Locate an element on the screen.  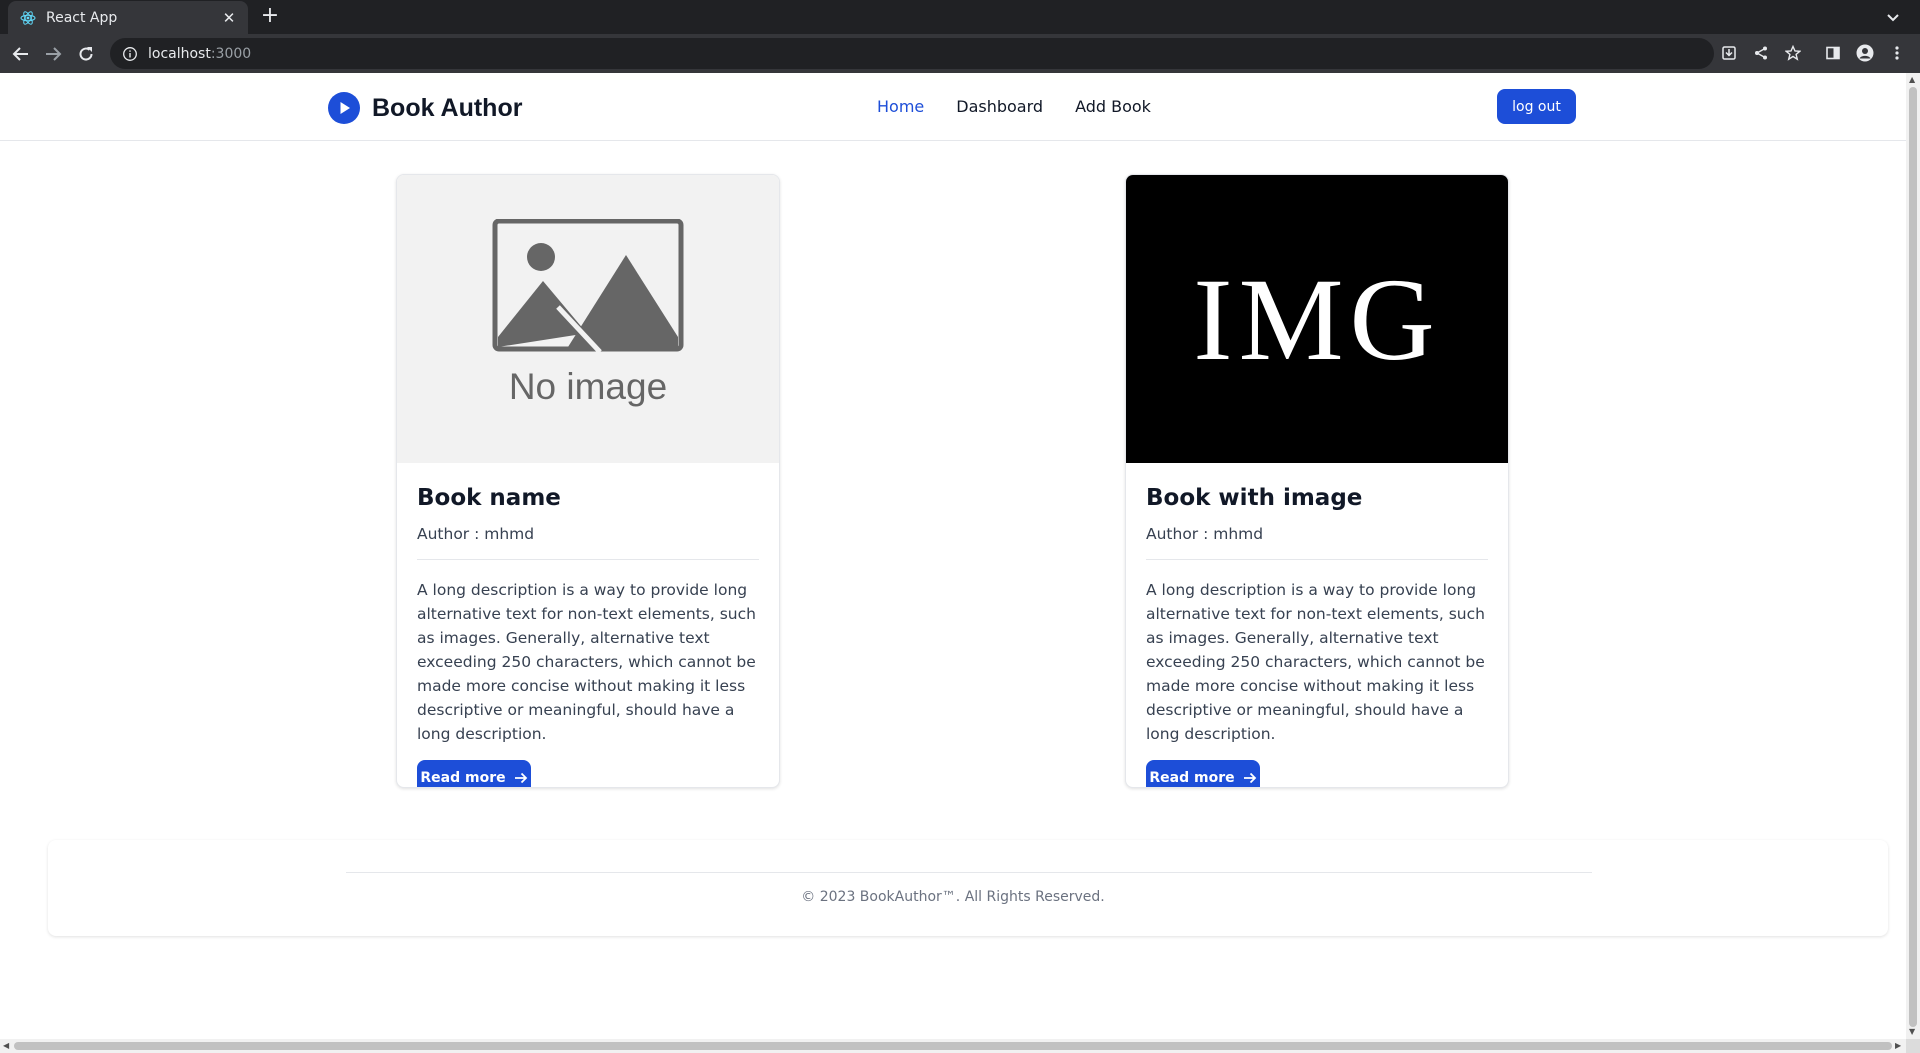
side-panel-icon is located at coordinates (1833, 53).